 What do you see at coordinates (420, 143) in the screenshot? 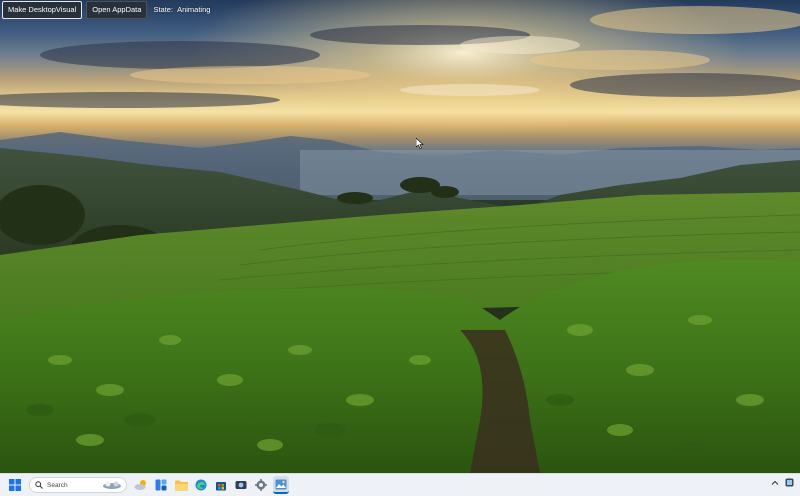
I see `mouse-cursor-icon` at bounding box center [420, 143].